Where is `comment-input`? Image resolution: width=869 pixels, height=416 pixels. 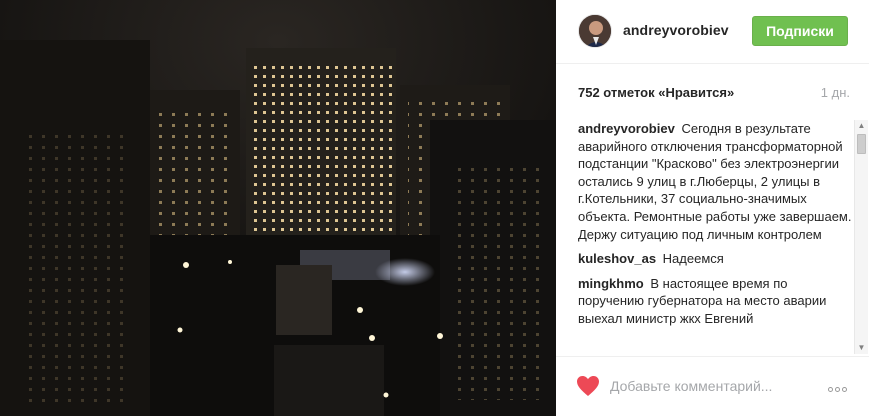
comment-input is located at coordinates (710, 386).